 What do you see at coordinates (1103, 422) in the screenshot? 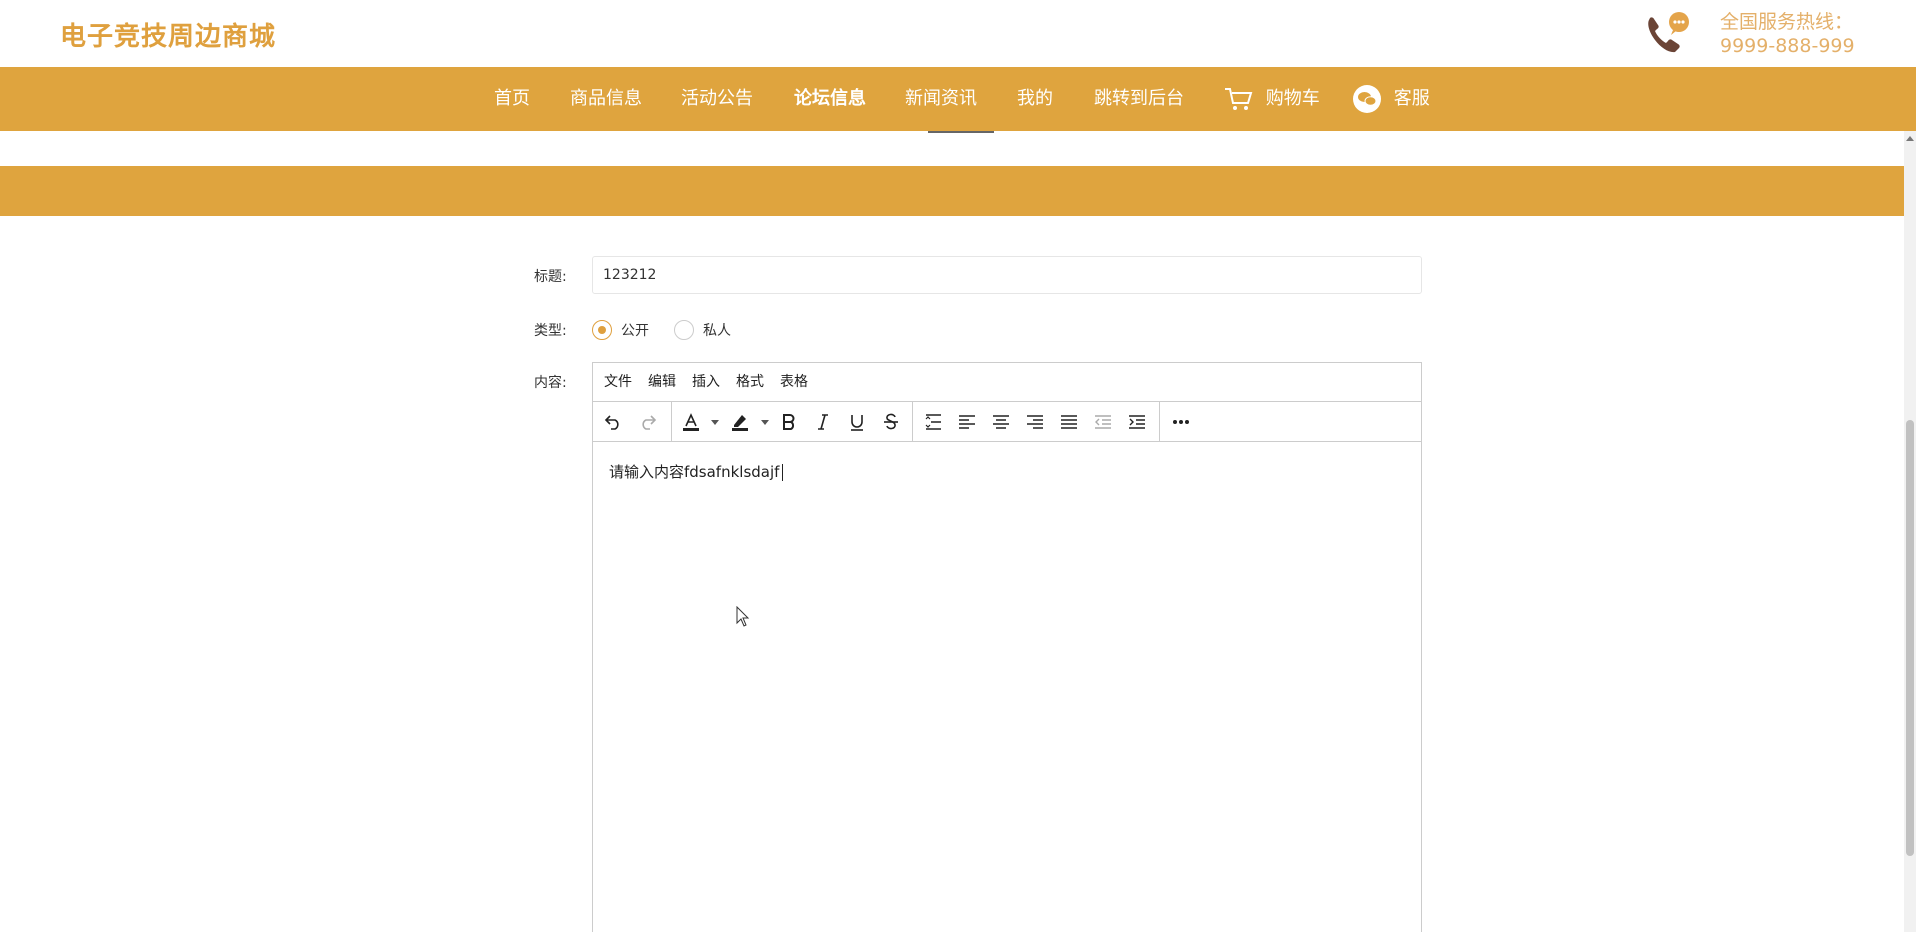
I see `outdent-icon` at bounding box center [1103, 422].